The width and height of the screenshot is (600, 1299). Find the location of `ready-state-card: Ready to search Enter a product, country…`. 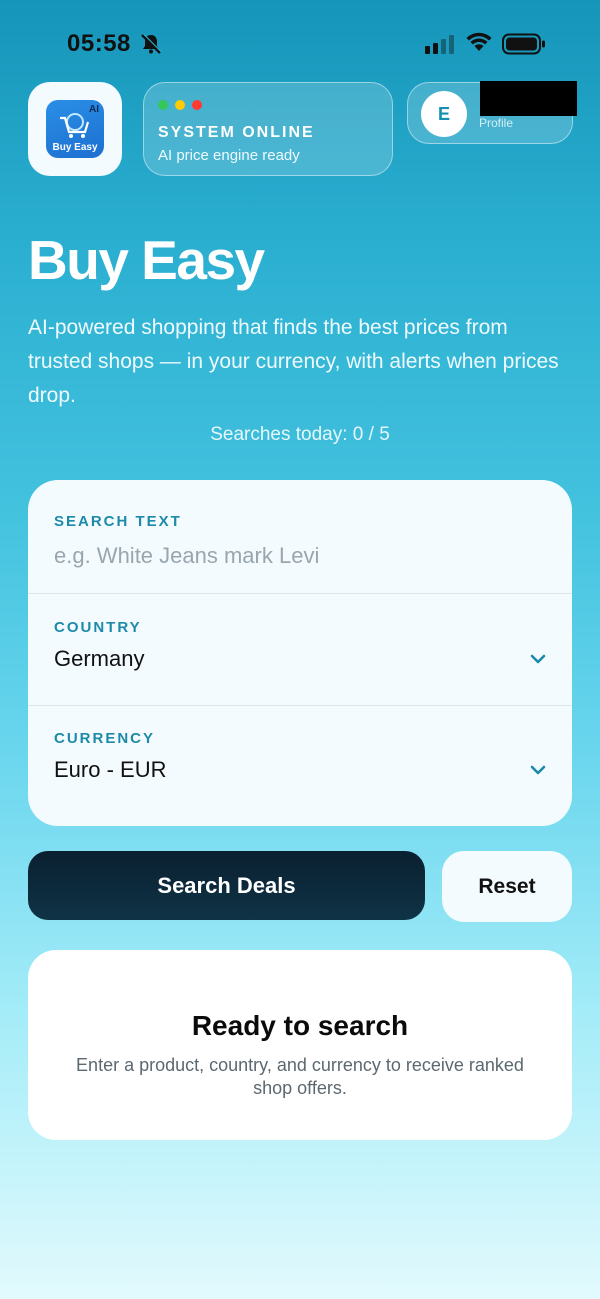

ready-state-card: Ready to search Enter a product, country… is located at coordinates (300, 1045).